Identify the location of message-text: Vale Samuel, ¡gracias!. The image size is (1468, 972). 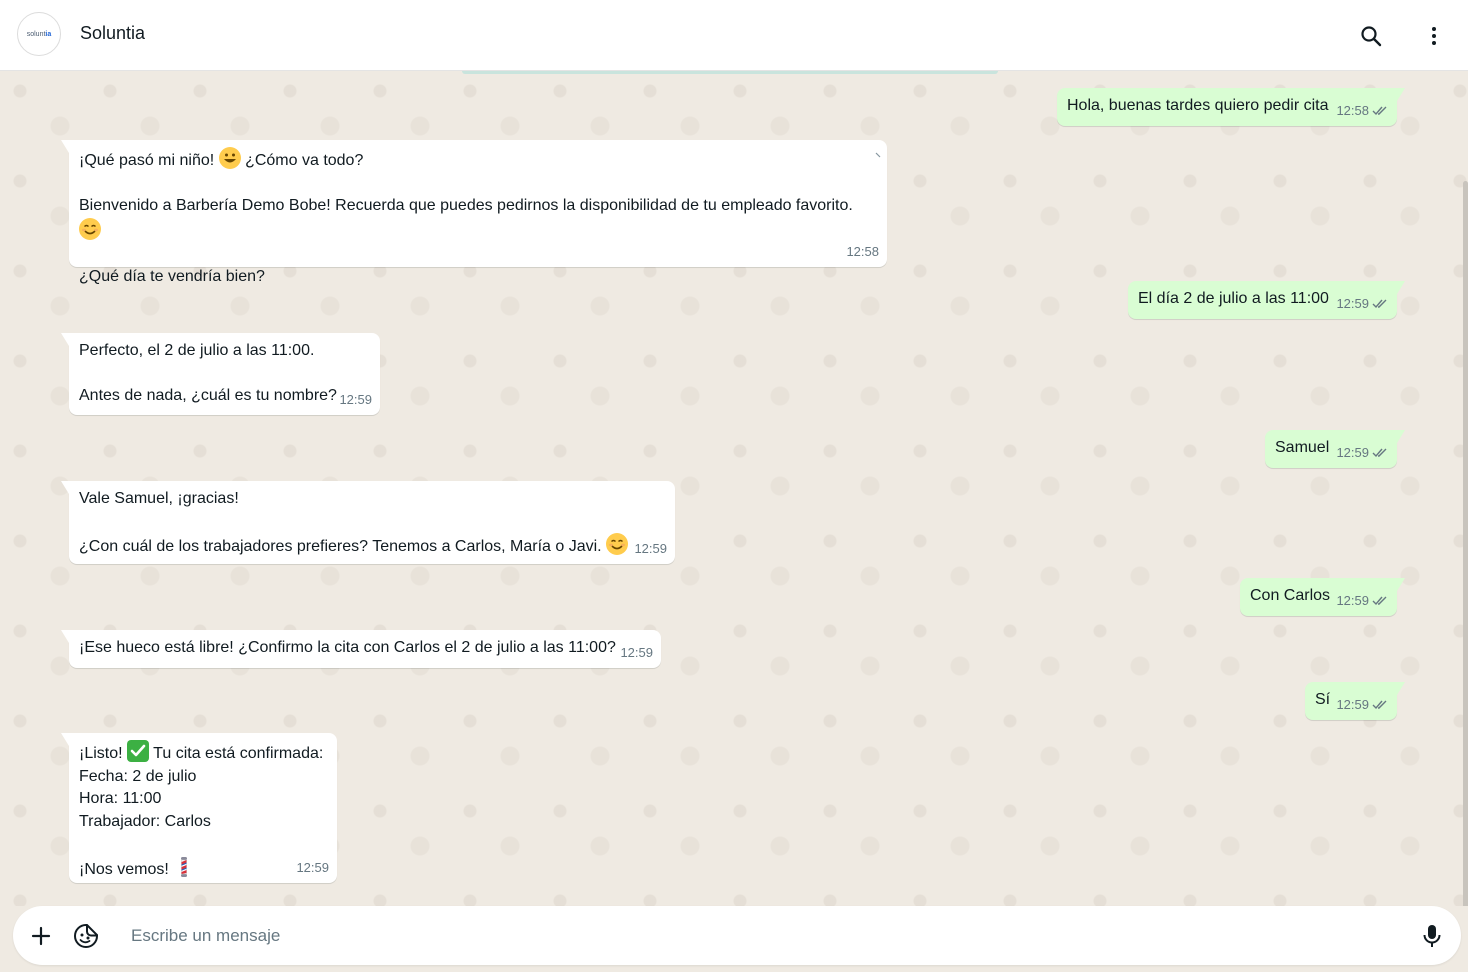
(159, 498).